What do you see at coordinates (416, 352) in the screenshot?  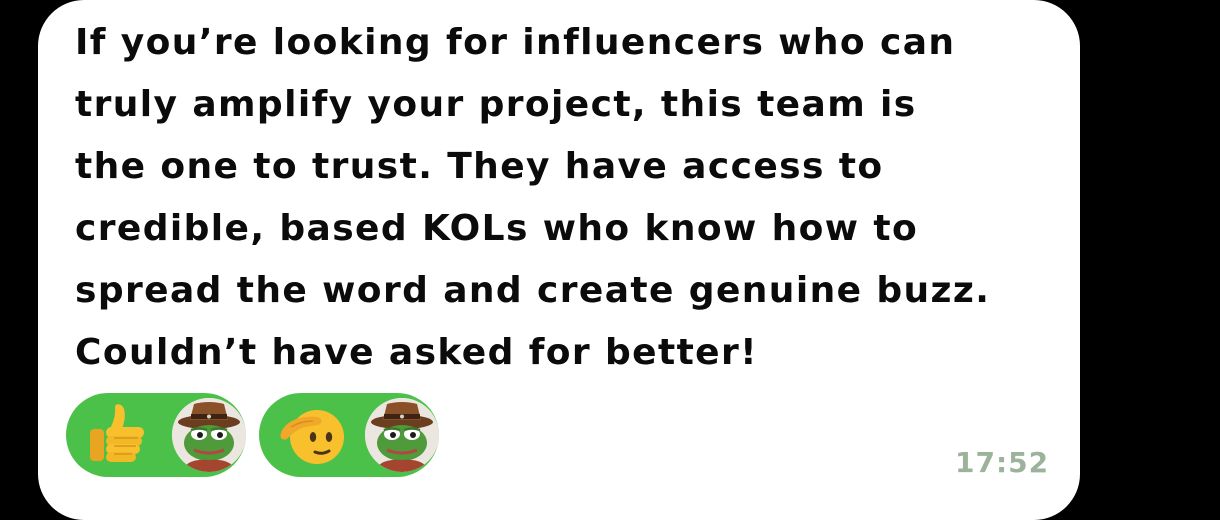 I see `message-line: Couldn’t have asked for better!` at bounding box center [416, 352].